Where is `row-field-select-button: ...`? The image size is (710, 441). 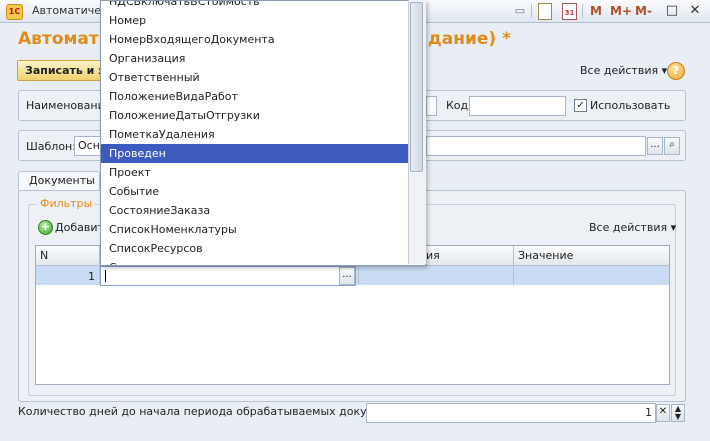 row-field-select-button: ... is located at coordinates (347, 276).